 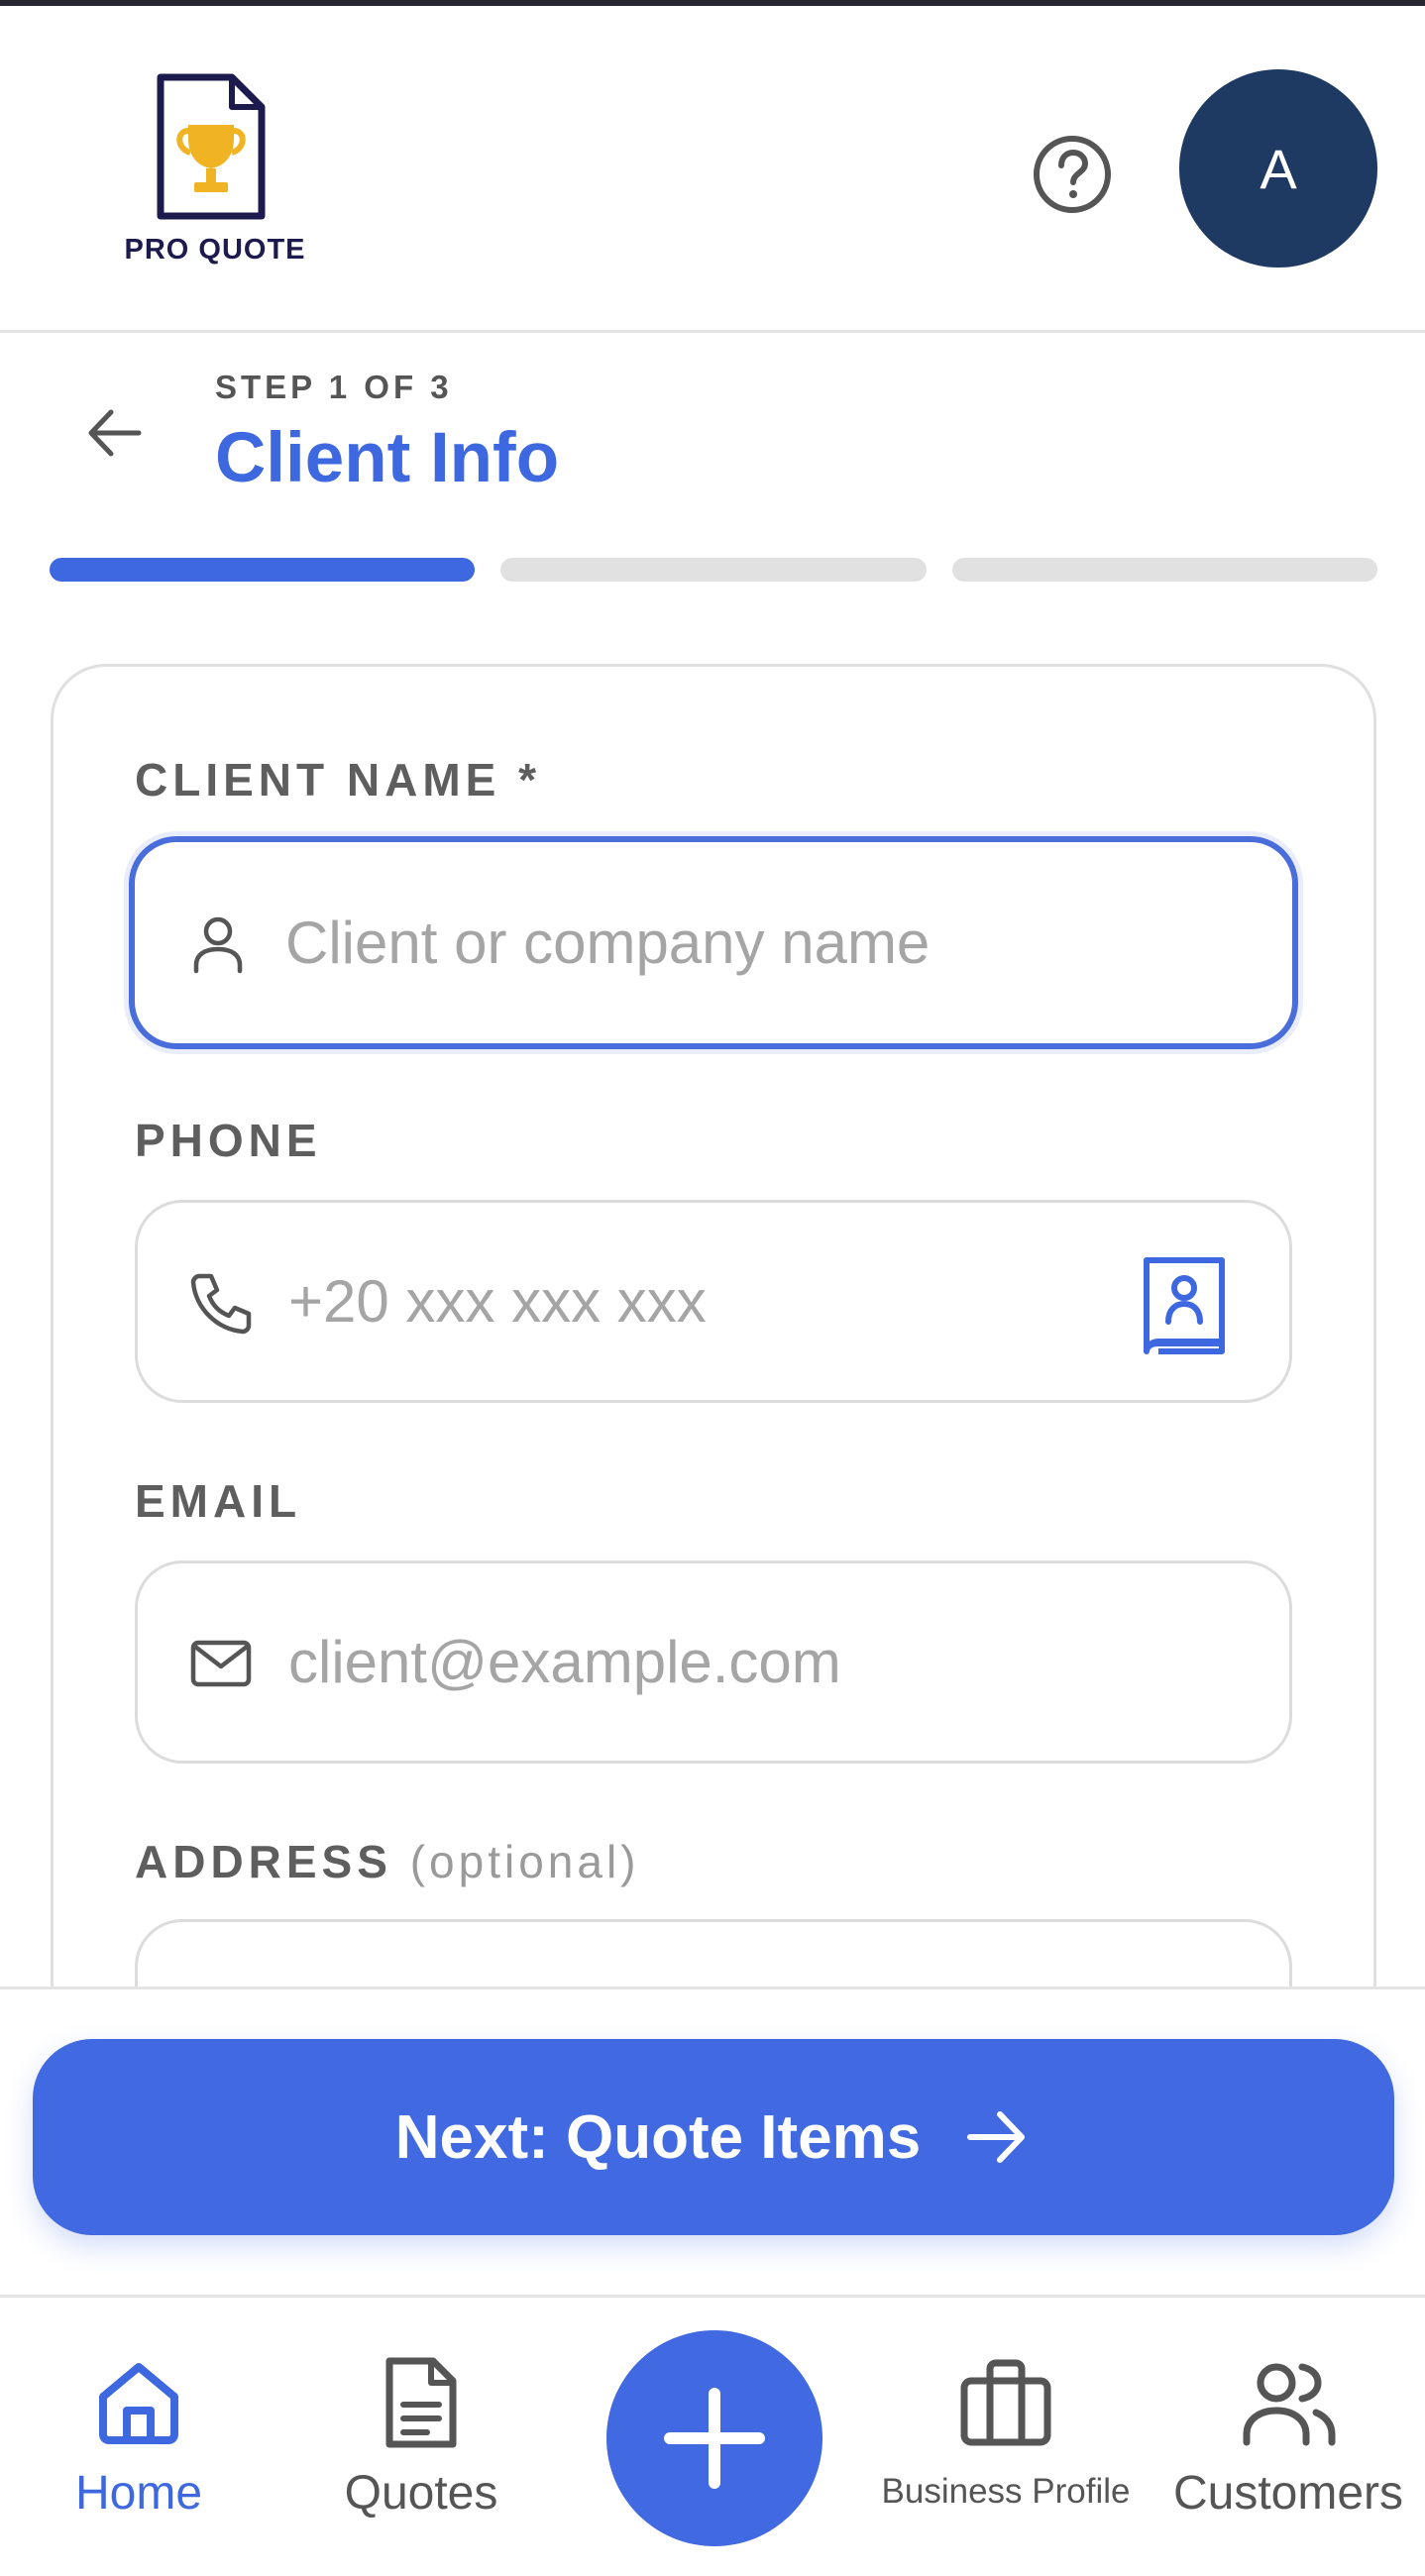 I want to click on nav-label-customers: Customers, so click(x=1288, y=2494).